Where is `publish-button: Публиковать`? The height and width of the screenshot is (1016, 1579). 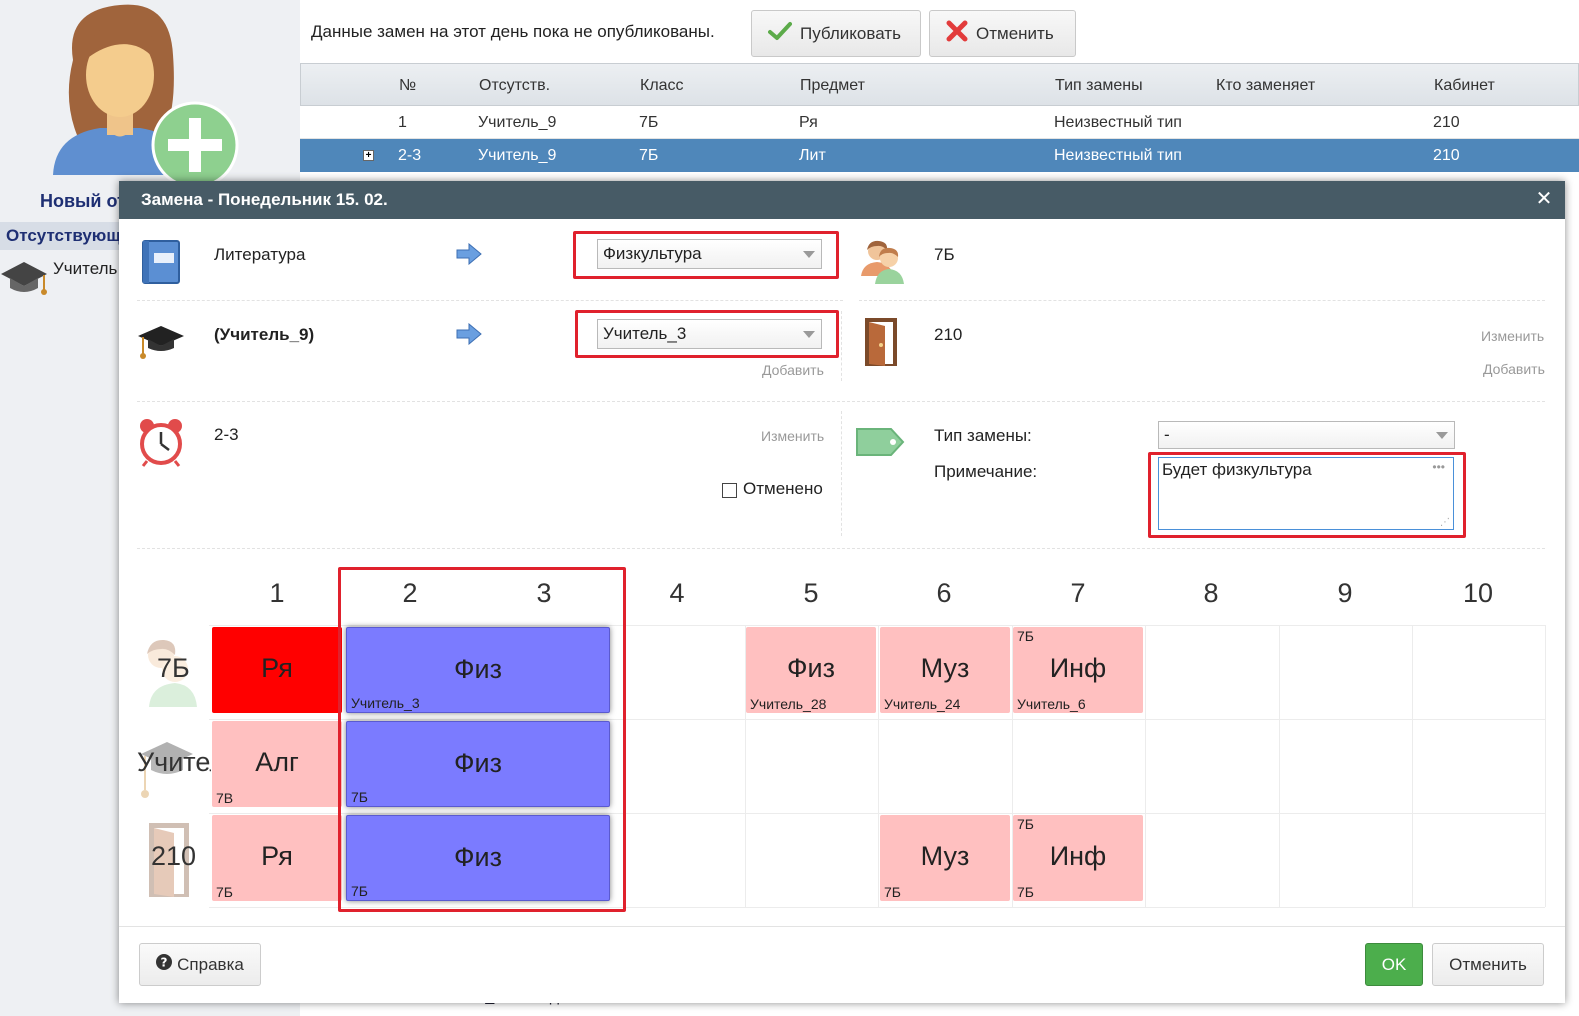 publish-button: Публиковать is located at coordinates (836, 33).